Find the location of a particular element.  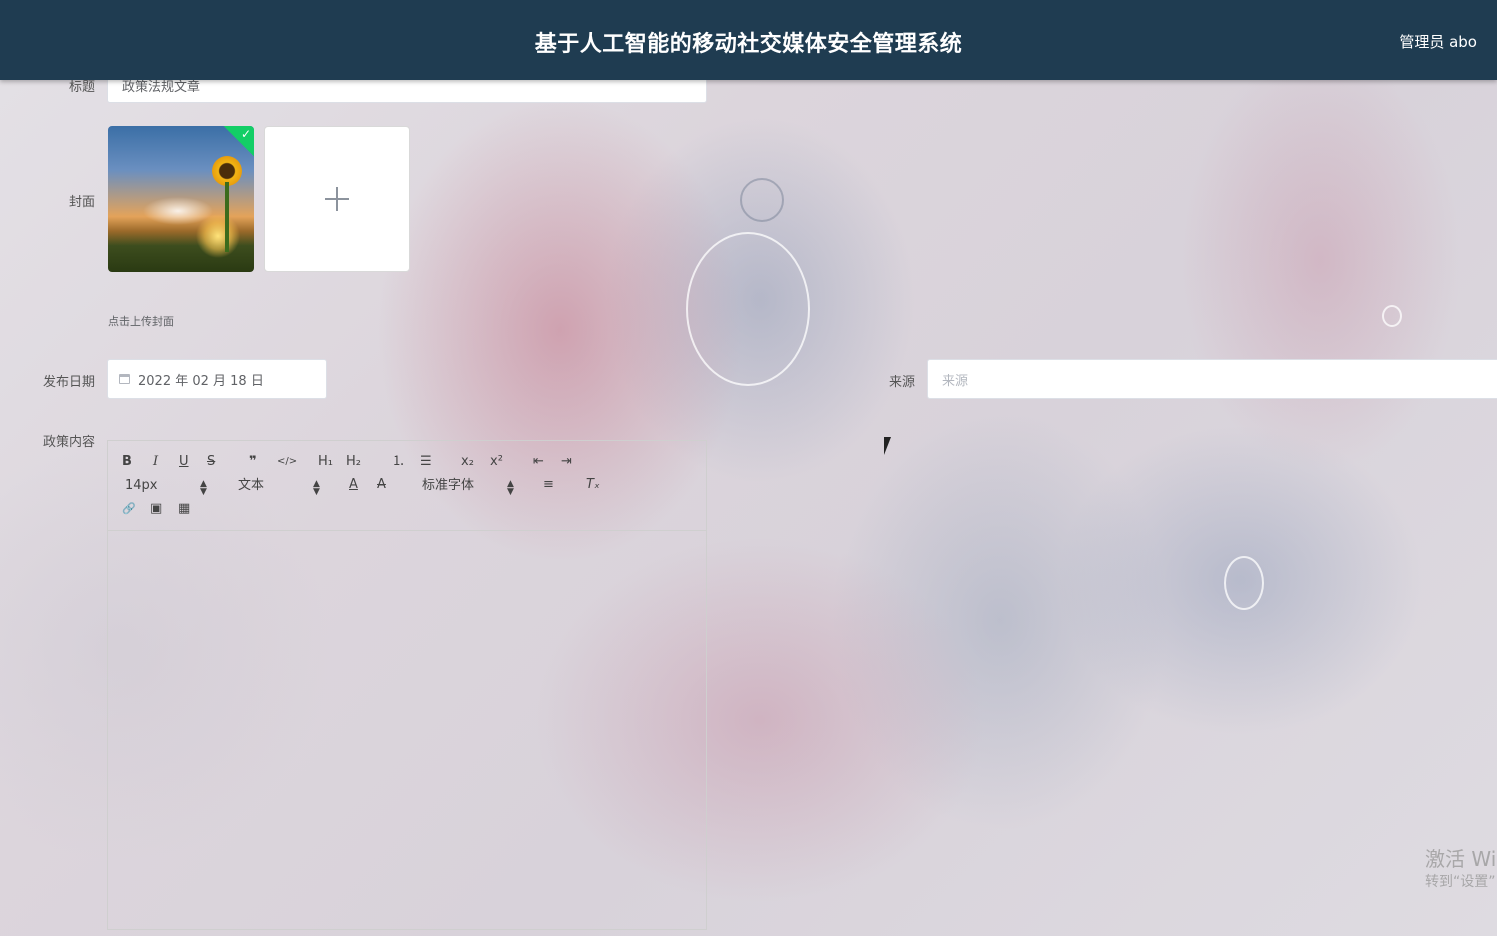

header-1-button: H₁ is located at coordinates (325, 462).